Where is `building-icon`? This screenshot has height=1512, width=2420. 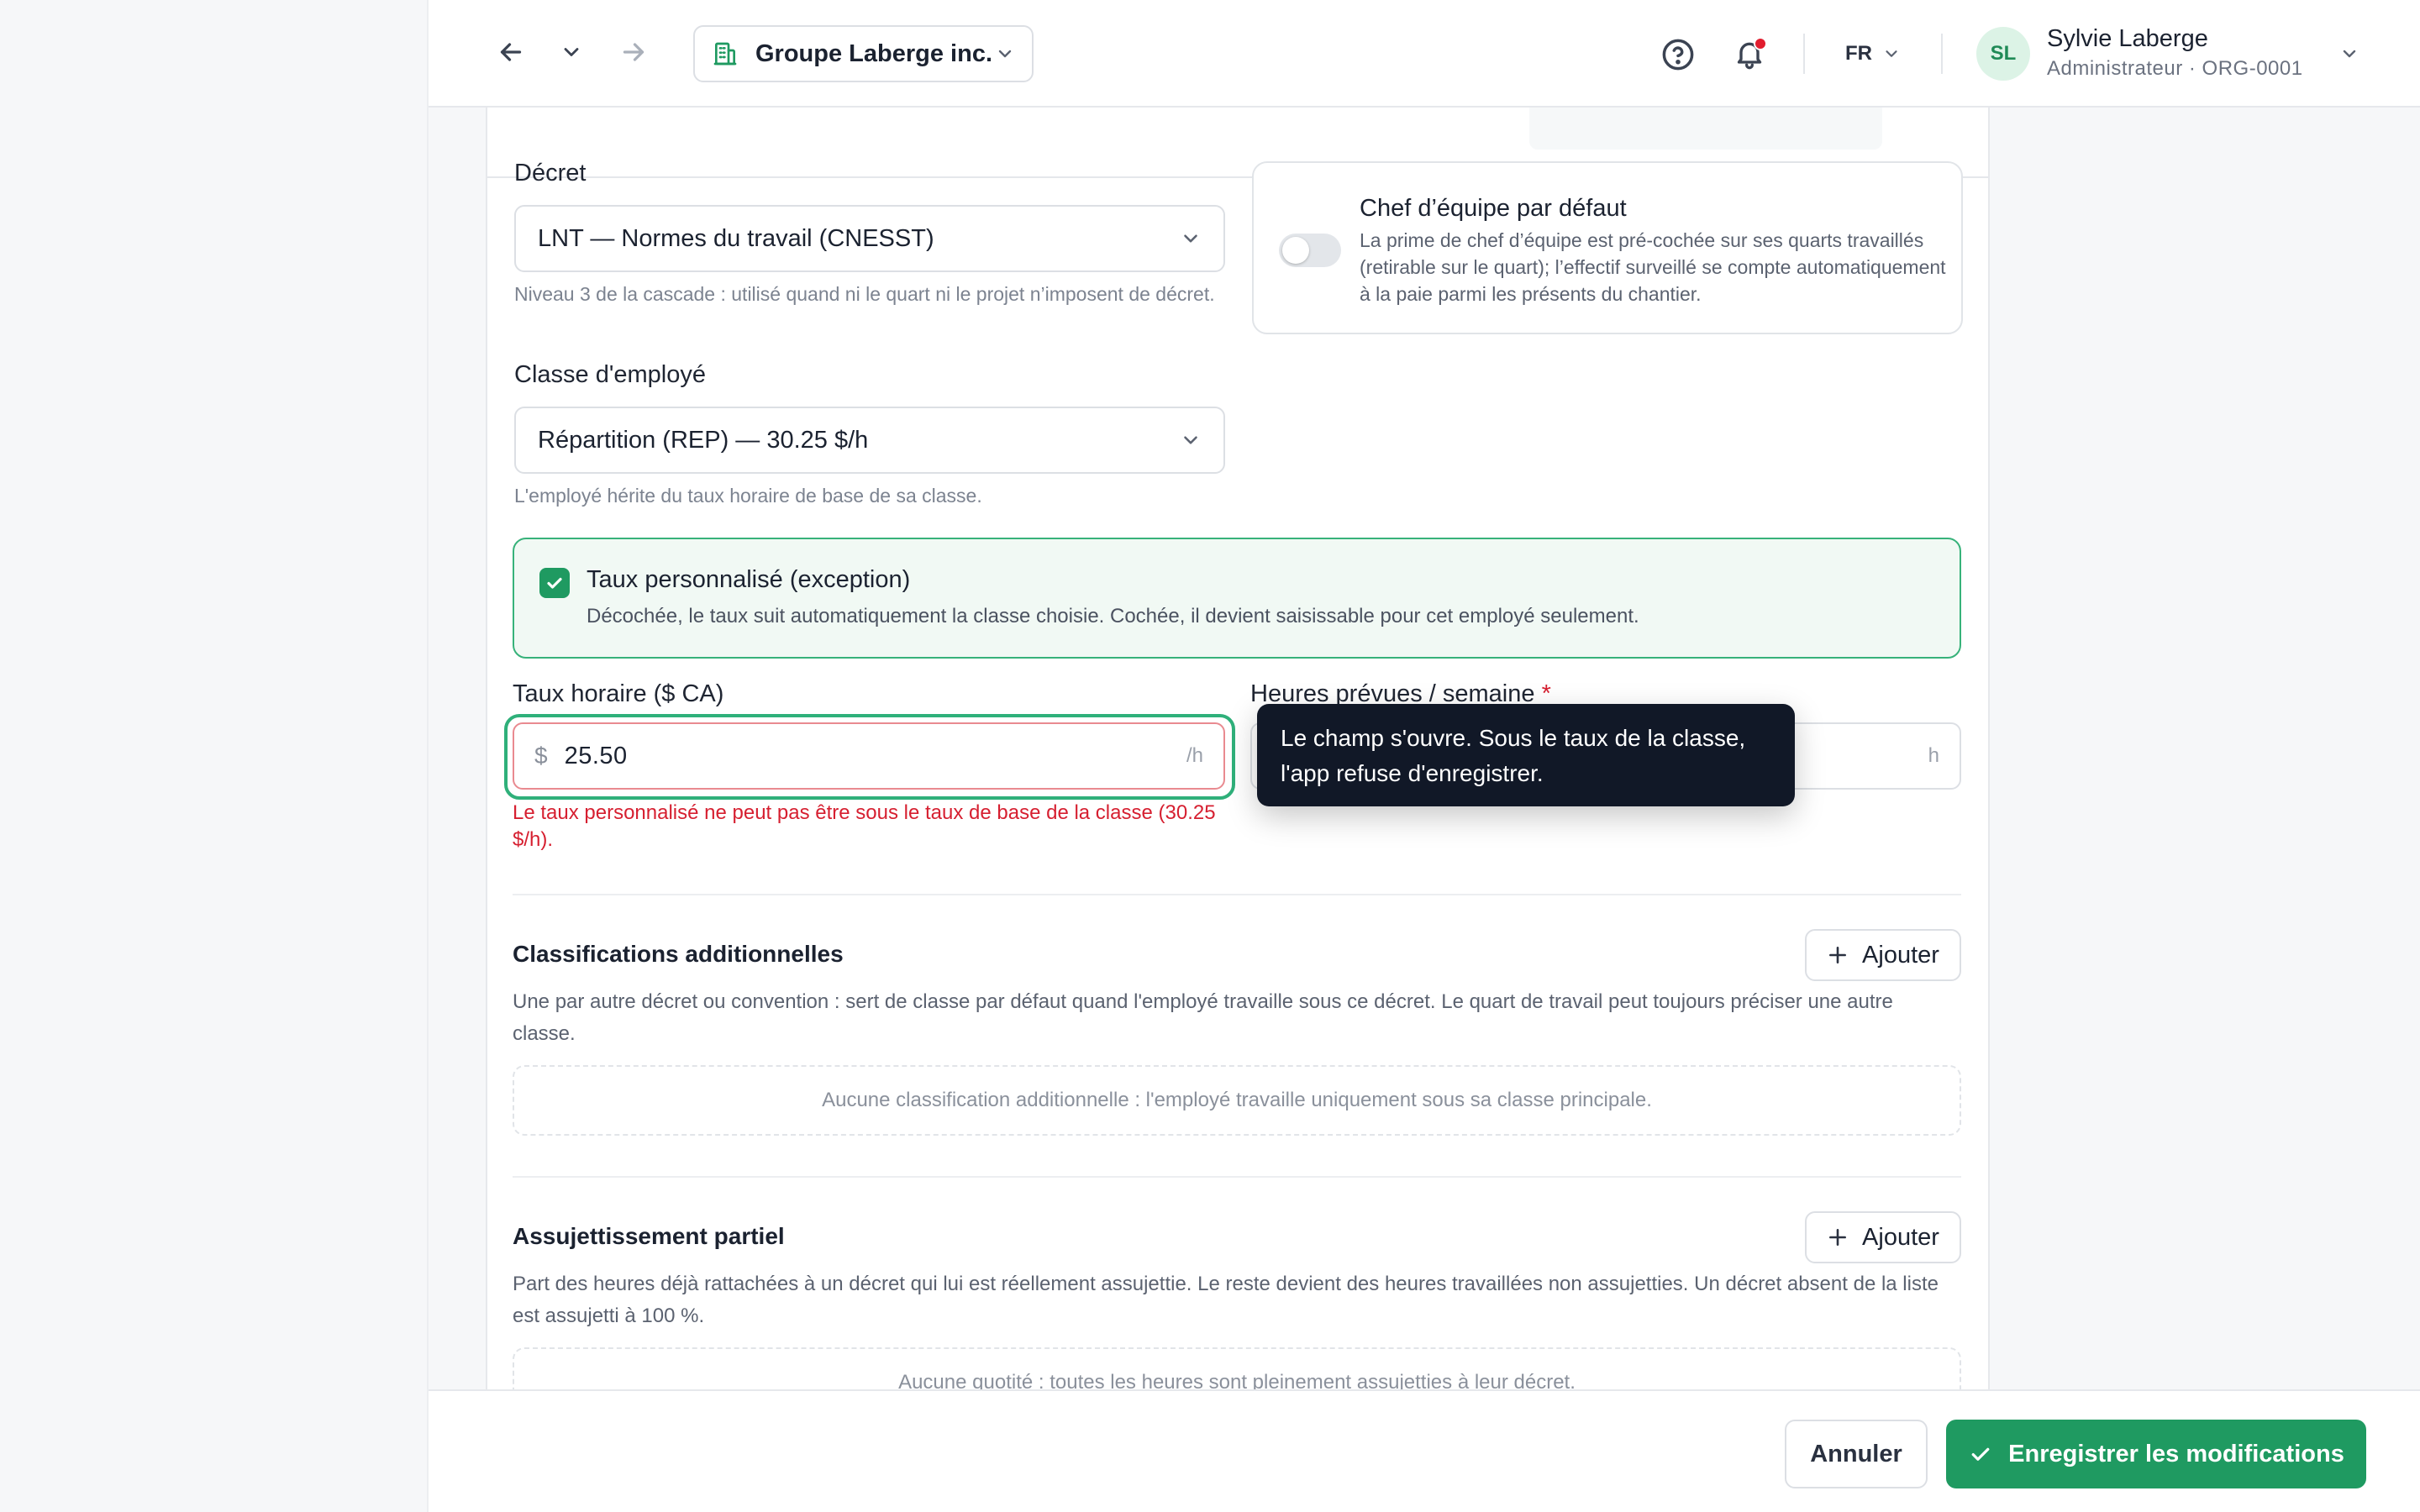 building-icon is located at coordinates (725, 53).